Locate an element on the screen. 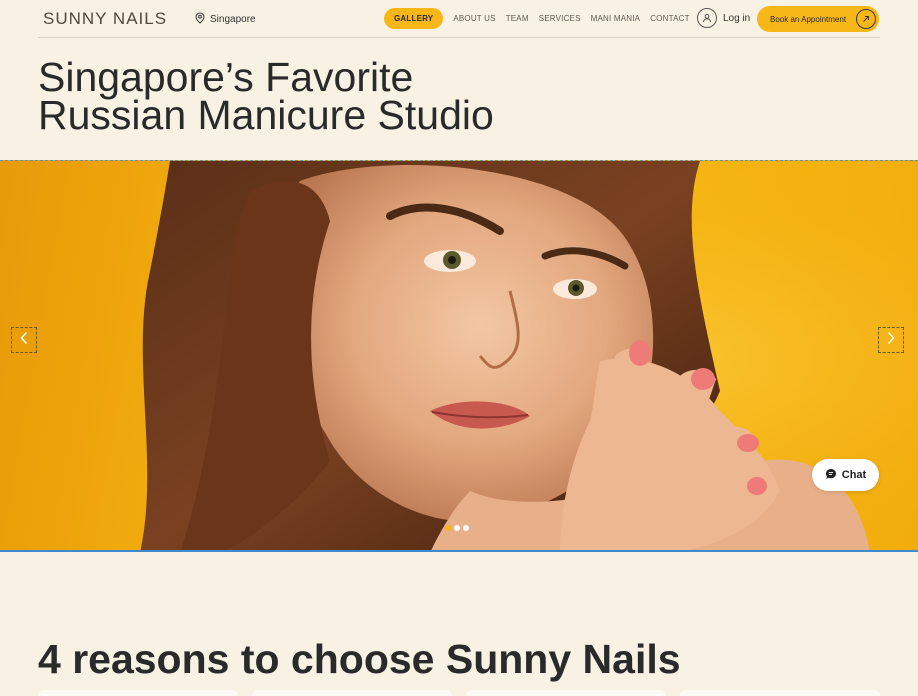  location-selector: Singapore is located at coordinates (225, 19).